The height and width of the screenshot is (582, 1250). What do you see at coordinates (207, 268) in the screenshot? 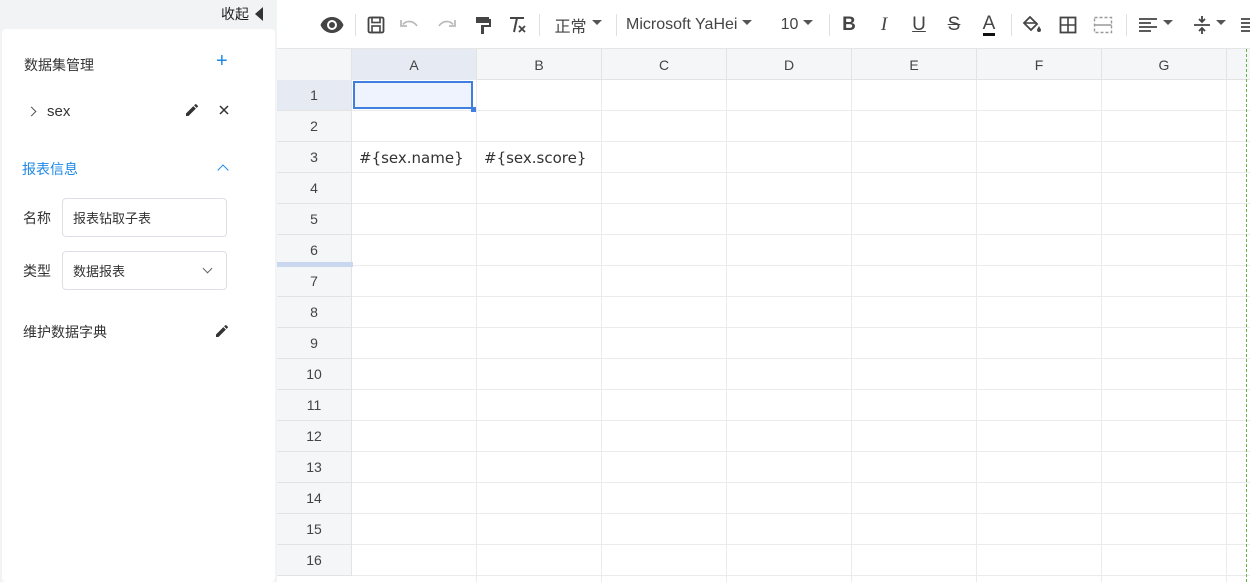
I see `chevron-down-icon` at bounding box center [207, 268].